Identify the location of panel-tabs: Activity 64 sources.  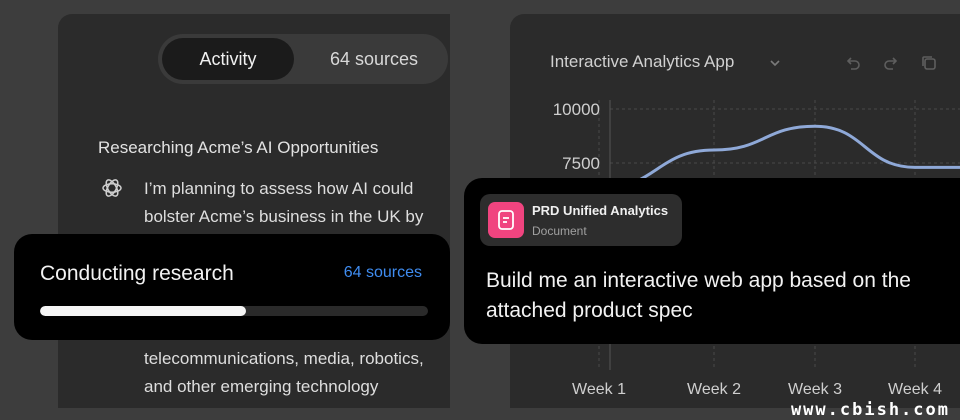
(303, 59).